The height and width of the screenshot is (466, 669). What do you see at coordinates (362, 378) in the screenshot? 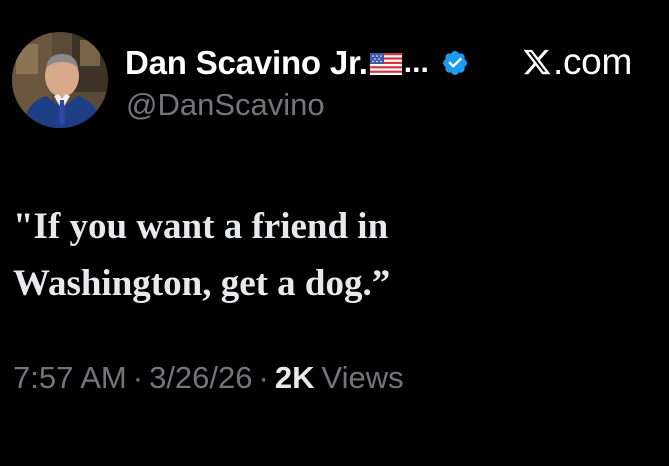
I see `views-label: Views` at bounding box center [362, 378].